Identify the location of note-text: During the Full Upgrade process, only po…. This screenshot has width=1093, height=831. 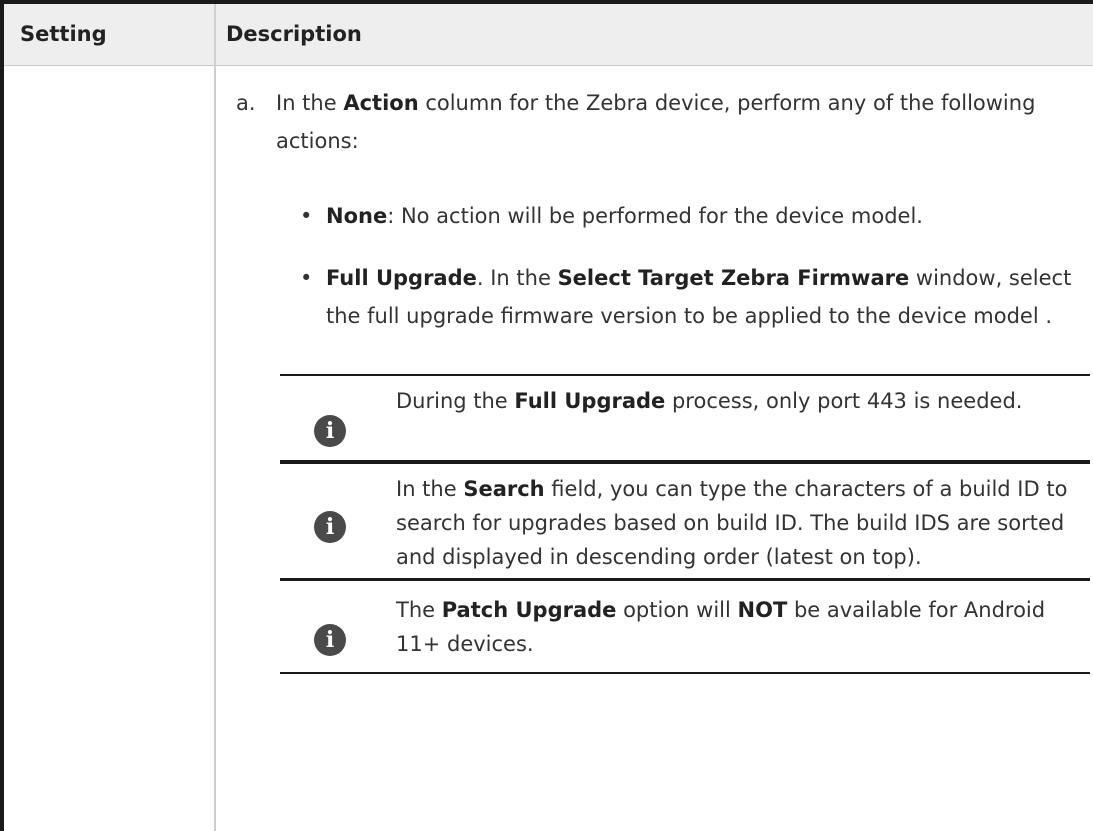
(736, 401).